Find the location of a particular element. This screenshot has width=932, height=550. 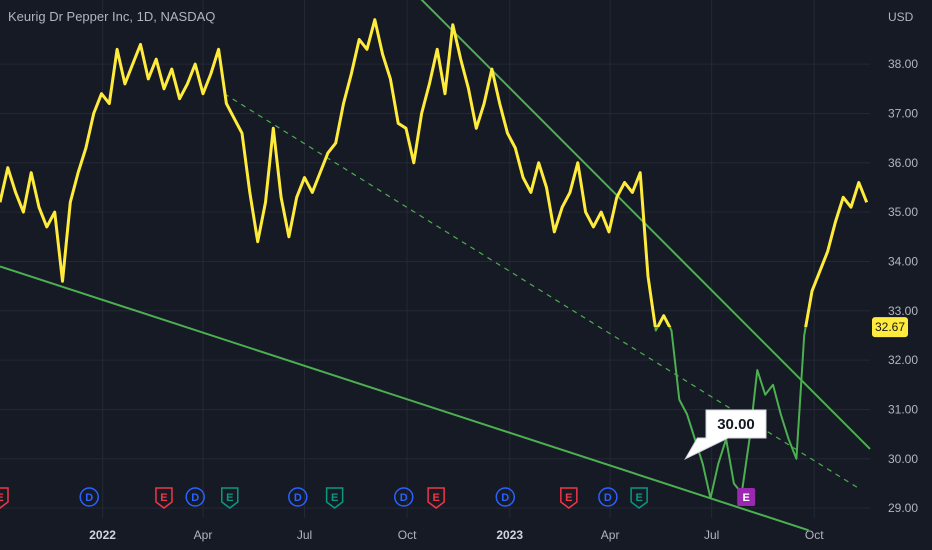

price-axis-currency: USD is located at coordinates (901, 17).